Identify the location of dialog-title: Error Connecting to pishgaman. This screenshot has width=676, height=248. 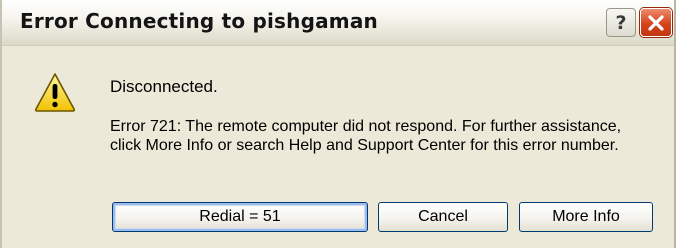
(199, 21).